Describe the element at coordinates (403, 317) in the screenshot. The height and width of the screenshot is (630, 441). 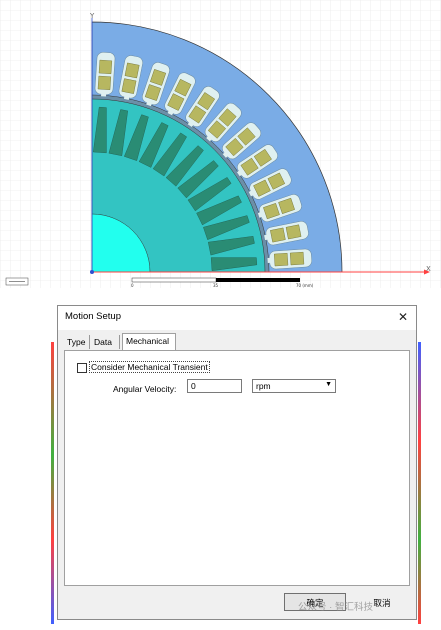
I see `close-icon: ✕` at that location.